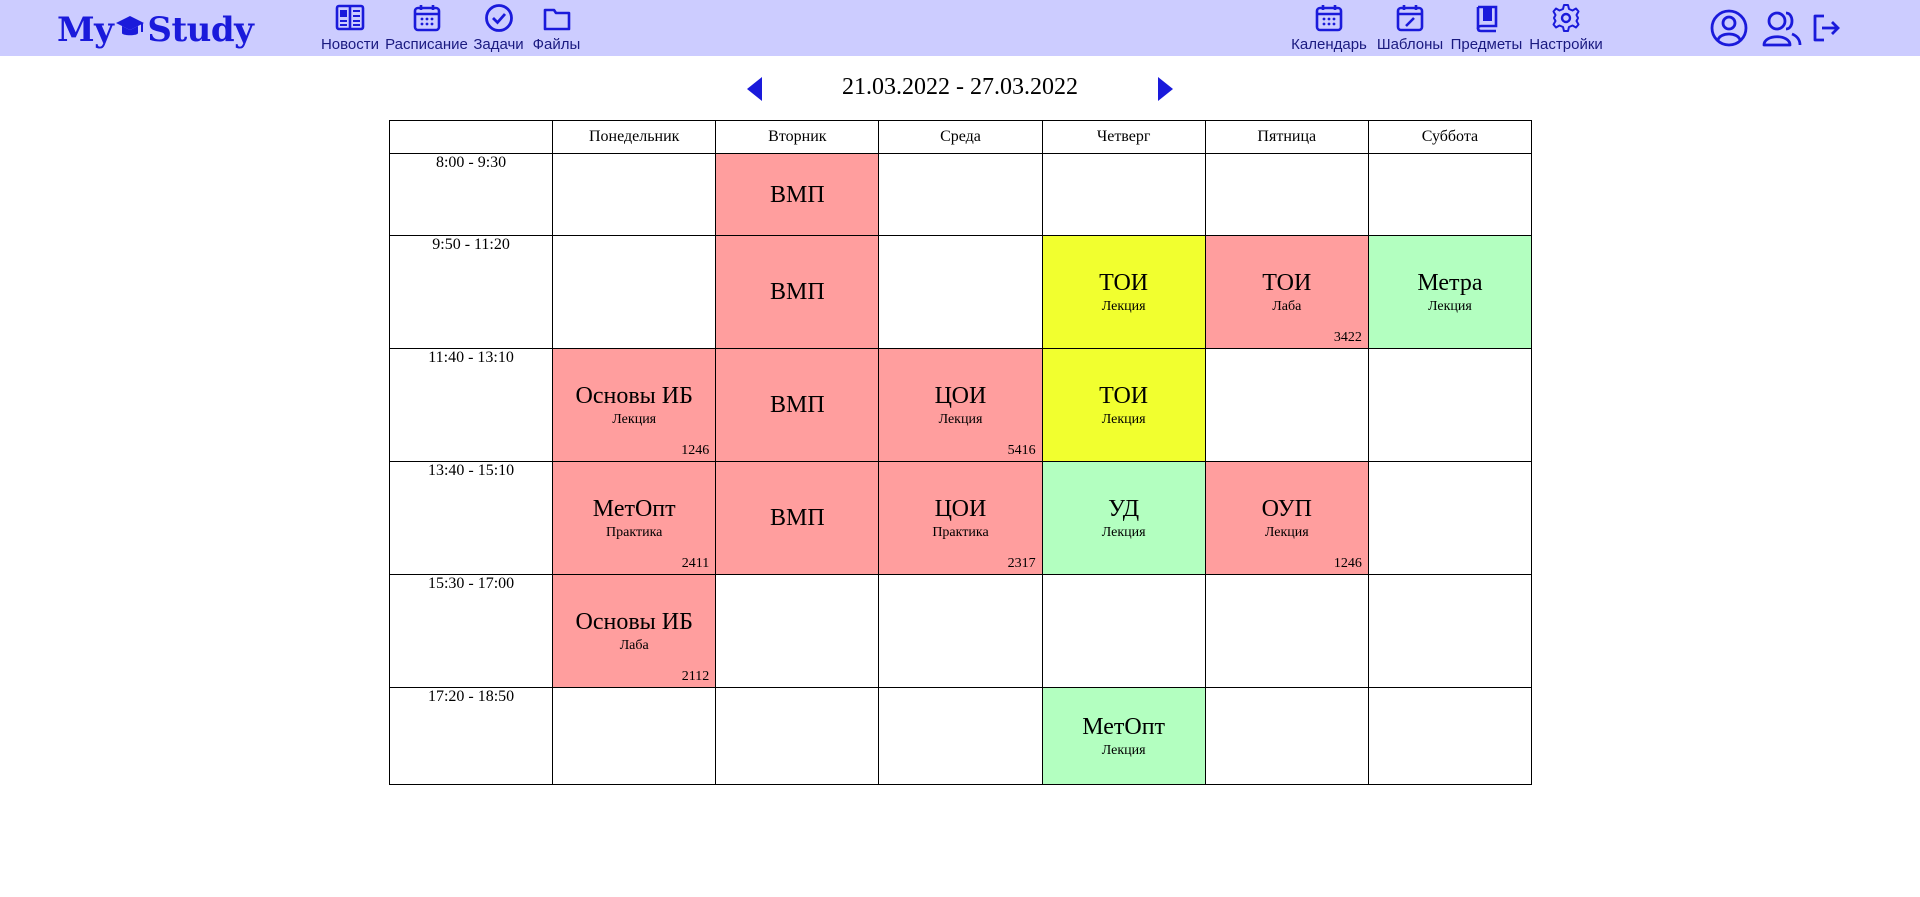 This screenshot has width=1920, height=897. I want to click on logout-icon, so click(1826, 28).